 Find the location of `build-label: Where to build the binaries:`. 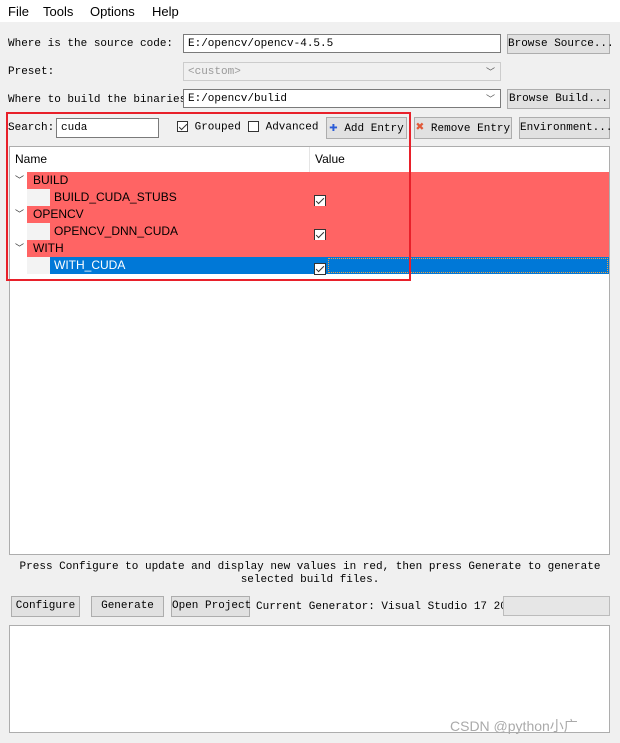

build-label: Where to build the binaries: is located at coordinates (100, 100).